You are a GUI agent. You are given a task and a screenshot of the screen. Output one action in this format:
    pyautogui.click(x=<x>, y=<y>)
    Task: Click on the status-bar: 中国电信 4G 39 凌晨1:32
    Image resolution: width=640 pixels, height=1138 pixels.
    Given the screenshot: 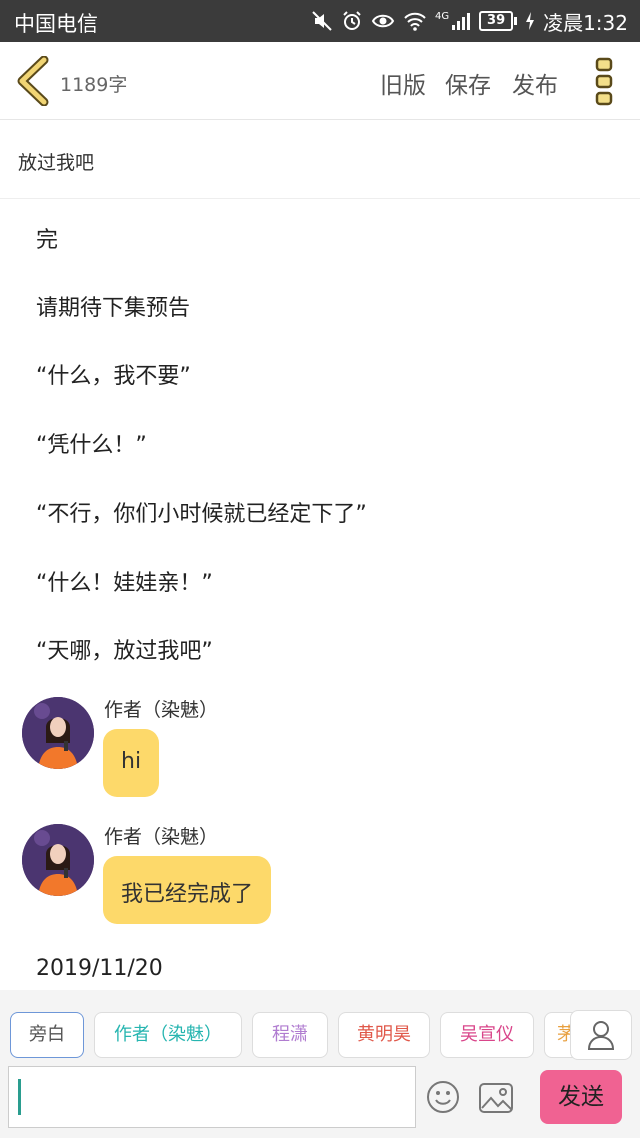 What is the action you would take?
    pyautogui.click(x=320, y=21)
    